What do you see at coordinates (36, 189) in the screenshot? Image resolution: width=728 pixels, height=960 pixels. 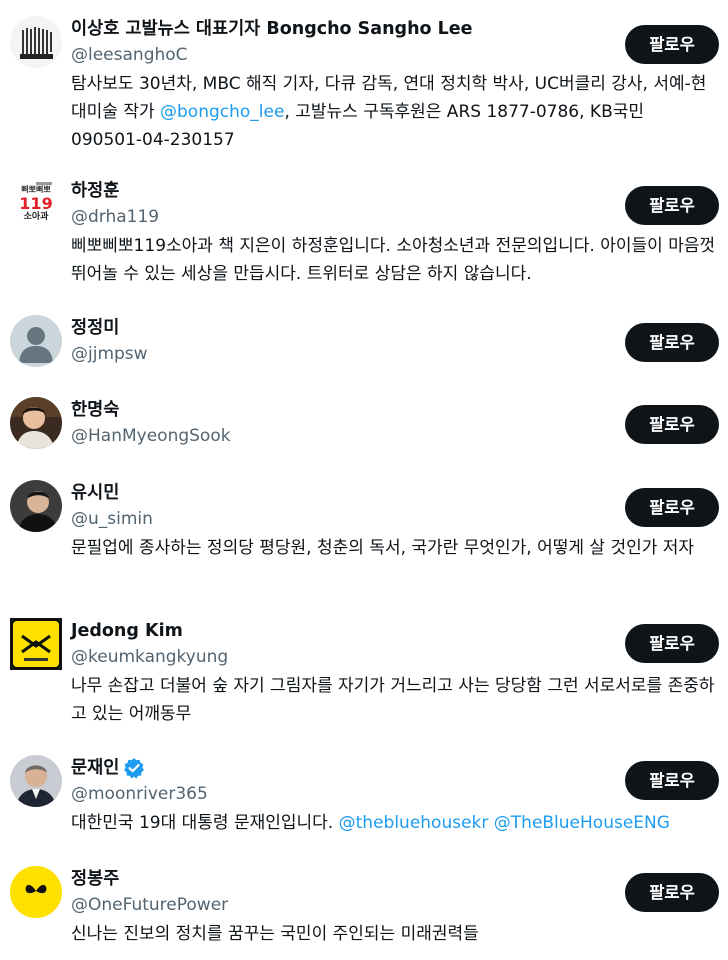 I see `avatar-text: 삐뽀삐뽀` at bounding box center [36, 189].